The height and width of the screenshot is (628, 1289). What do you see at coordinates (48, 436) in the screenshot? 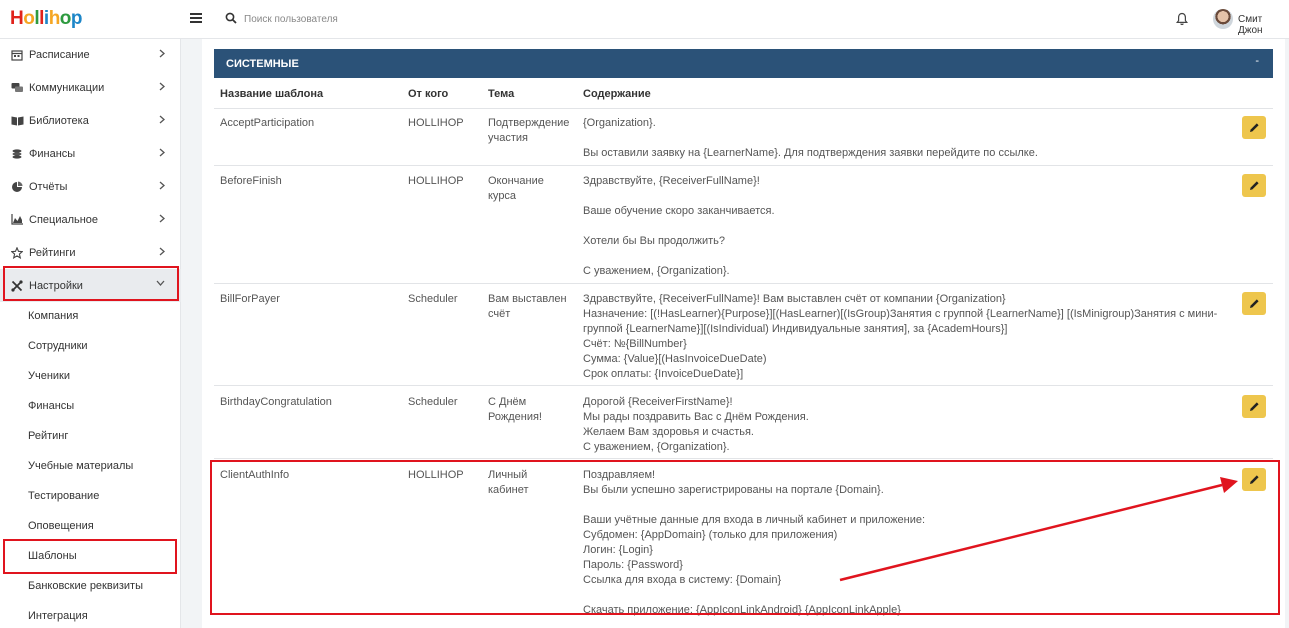
I see `sidebar-subitem-rating: Рейтинг` at bounding box center [48, 436].